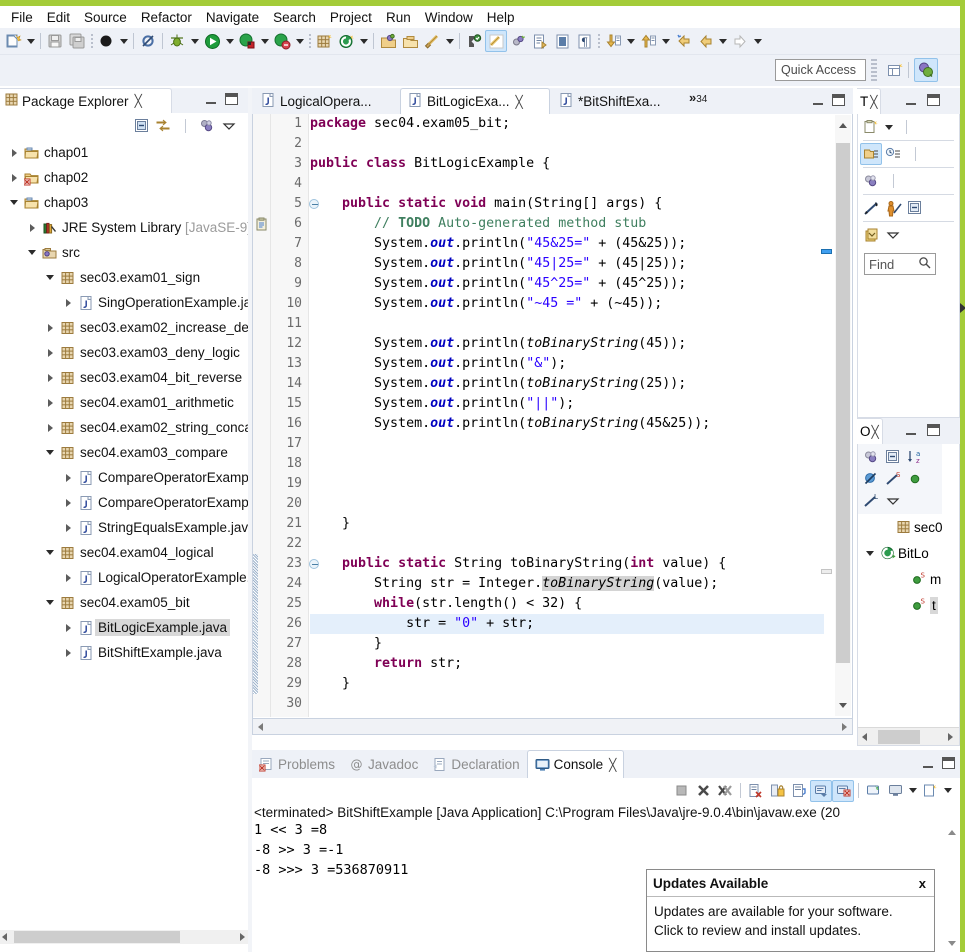  What do you see at coordinates (567, 264) in the screenshot?
I see `code-line: System.out.println("45|25=" + (45|25));` at bounding box center [567, 264].